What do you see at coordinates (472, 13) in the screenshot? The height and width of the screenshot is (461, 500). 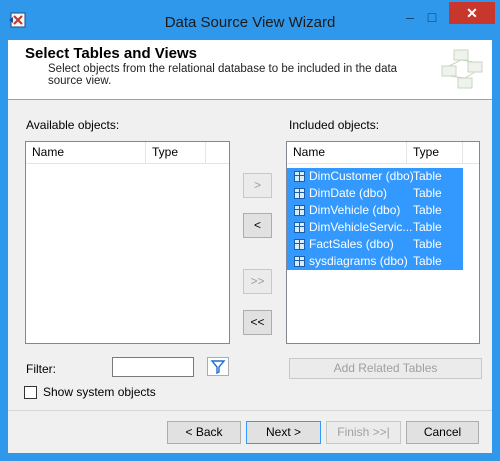 I see `close-button: ✕` at bounding box center [472, 13].